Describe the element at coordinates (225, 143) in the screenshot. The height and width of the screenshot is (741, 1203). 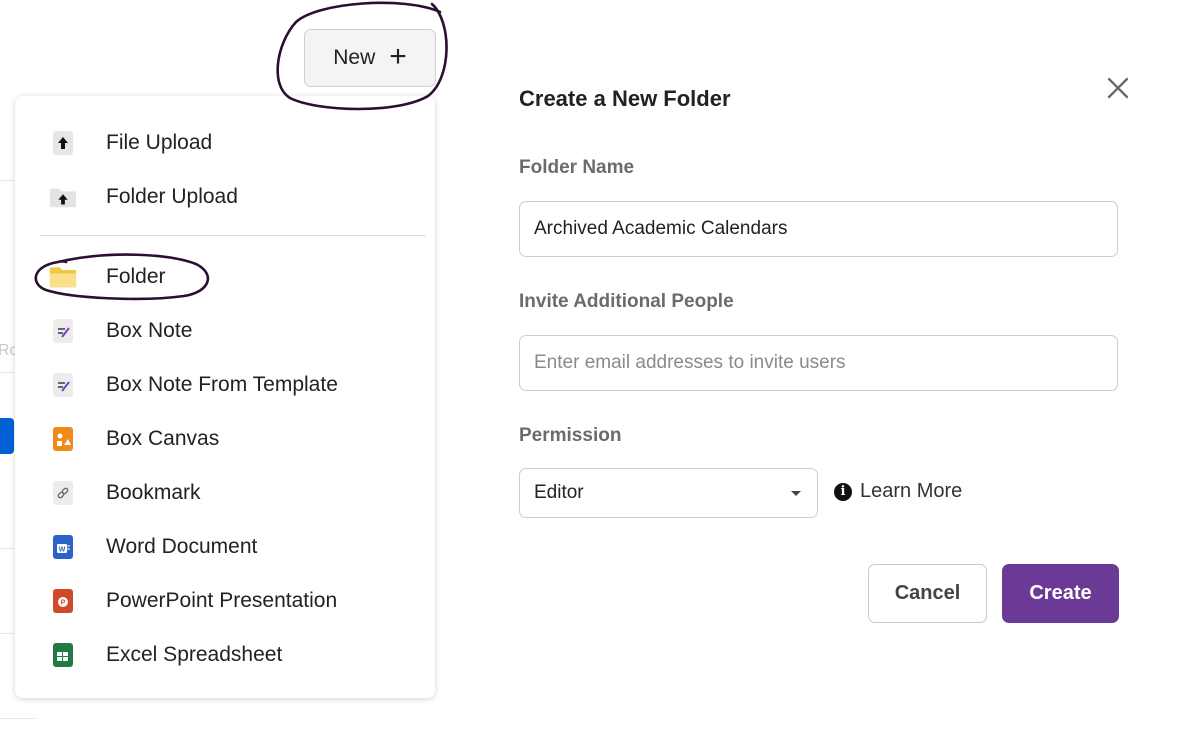
I see `menu-item-file-upload: File Upload` at that location.